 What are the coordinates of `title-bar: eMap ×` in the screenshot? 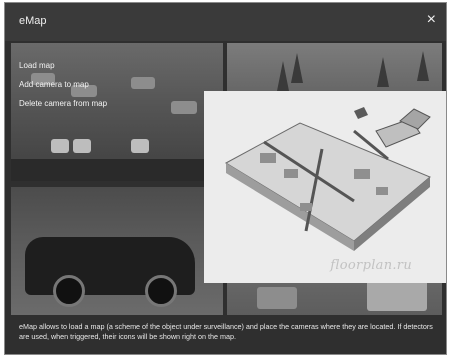 It's located at (225, 22).